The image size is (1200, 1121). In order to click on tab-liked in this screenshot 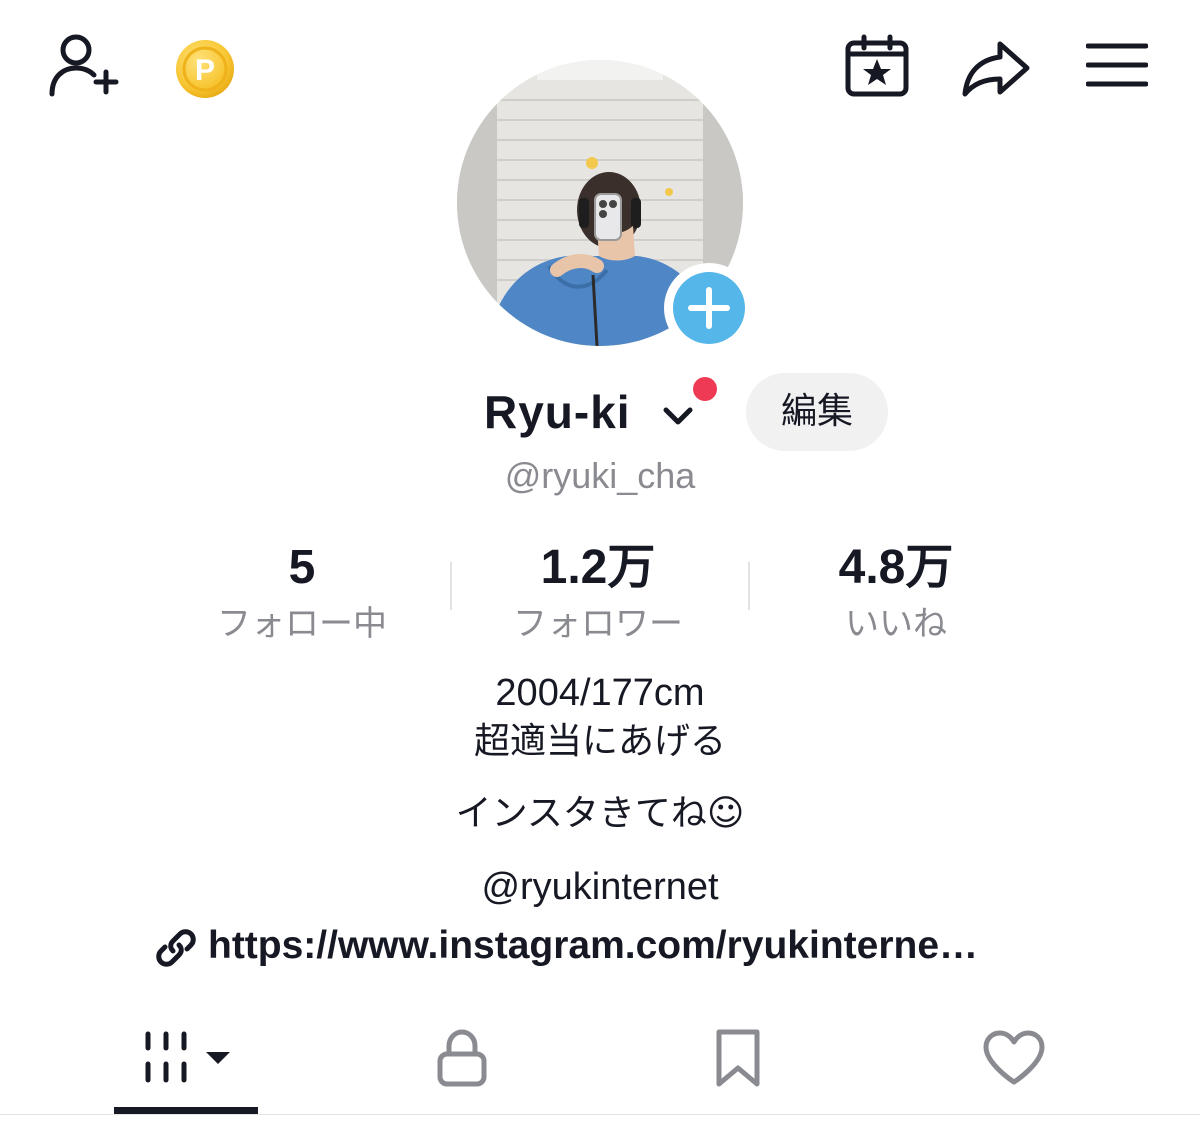, I will do `click(1014, 1065)`.